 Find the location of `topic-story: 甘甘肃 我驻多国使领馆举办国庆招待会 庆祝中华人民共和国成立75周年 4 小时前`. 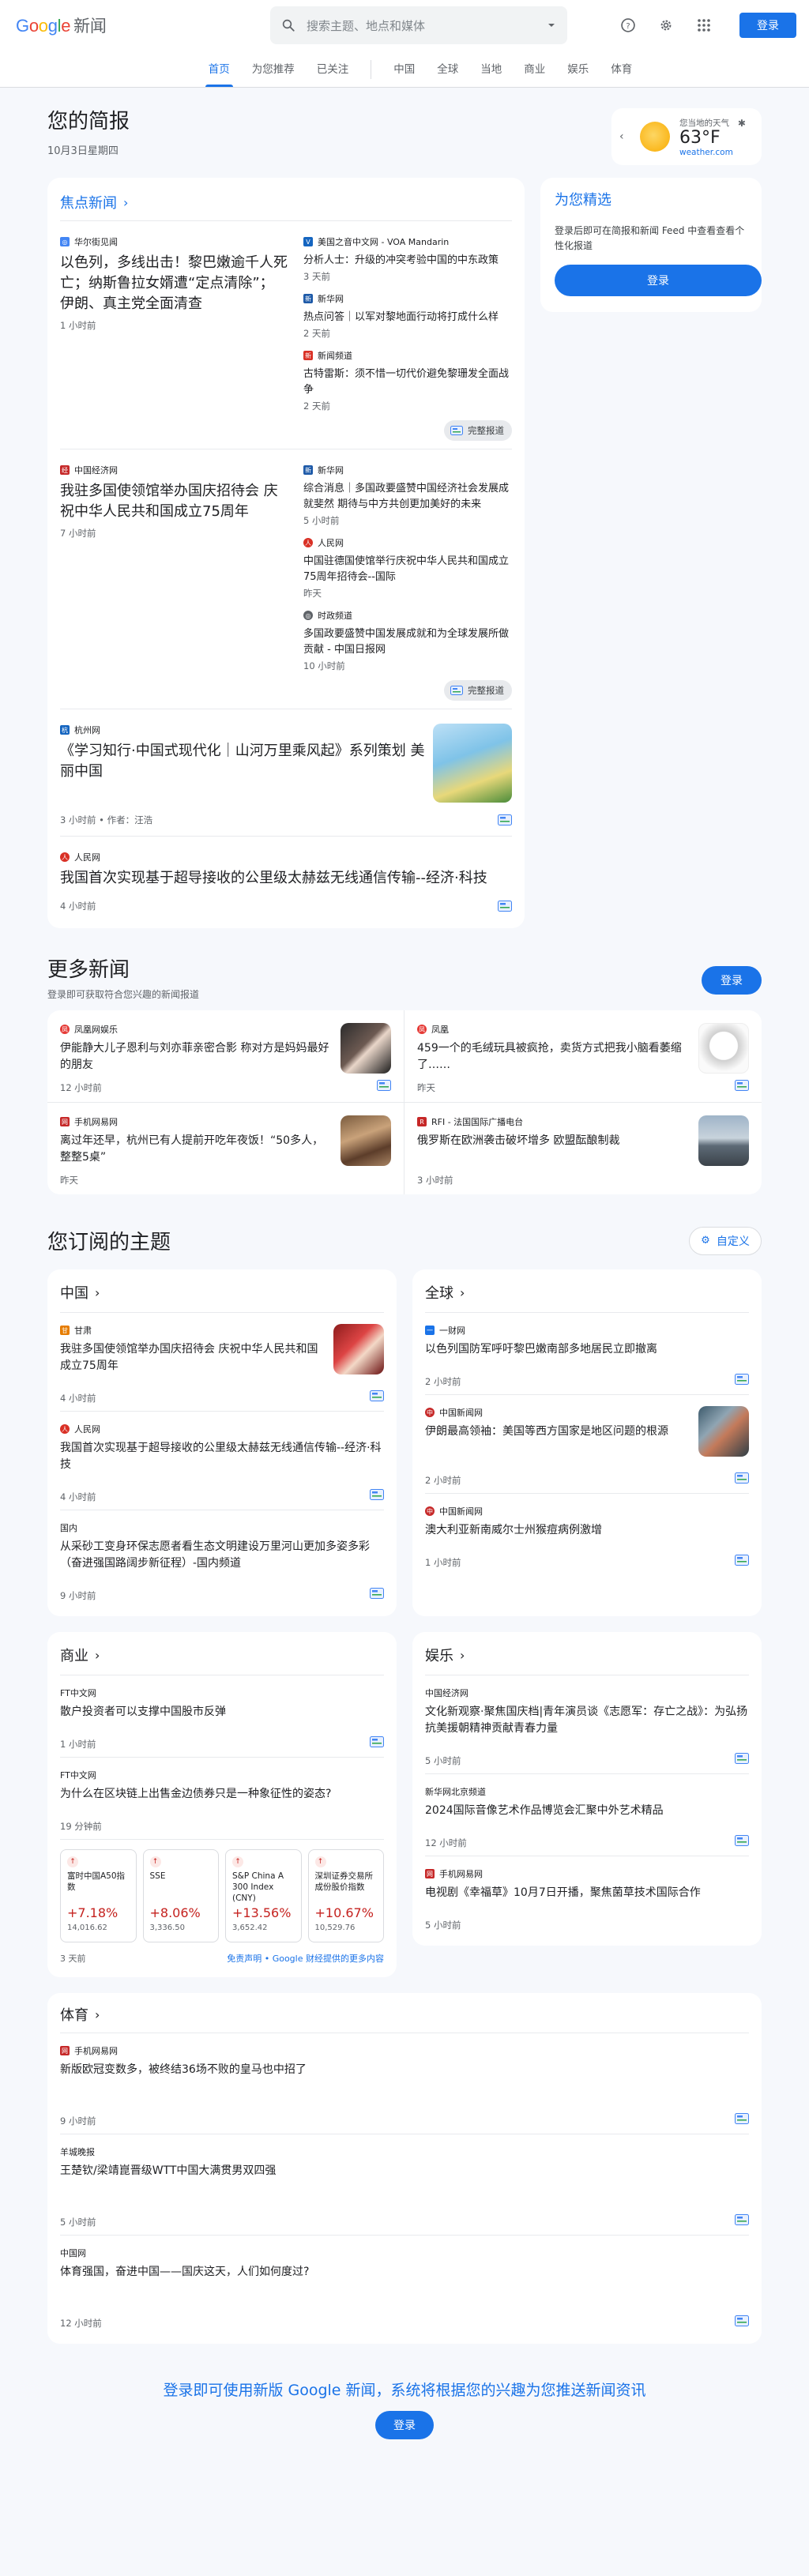

topic-story: 甘甘肃 我驻多国使领馆举办国庆招待会 庆祝中华人民共和国成立75周年 4 小时前 is located at coordinates (222, 1361).